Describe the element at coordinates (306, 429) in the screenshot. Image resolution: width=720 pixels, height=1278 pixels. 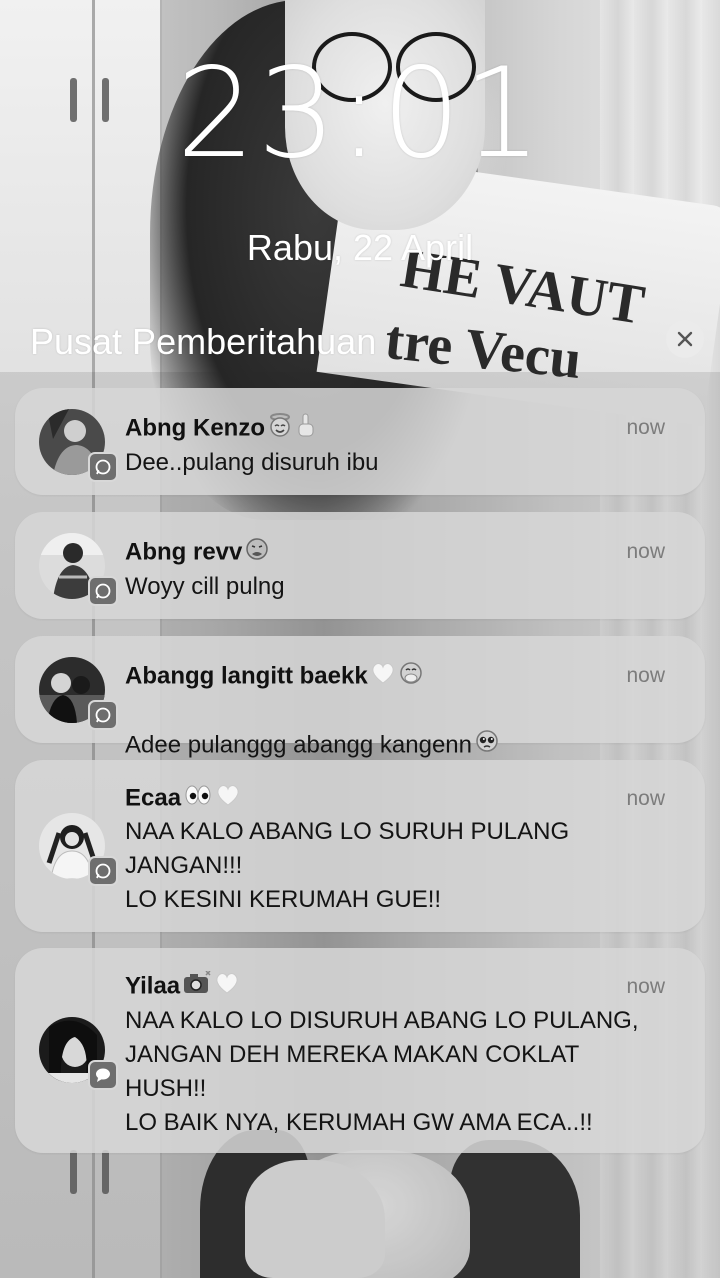
I see `hand-gesture-emoji` at that location.